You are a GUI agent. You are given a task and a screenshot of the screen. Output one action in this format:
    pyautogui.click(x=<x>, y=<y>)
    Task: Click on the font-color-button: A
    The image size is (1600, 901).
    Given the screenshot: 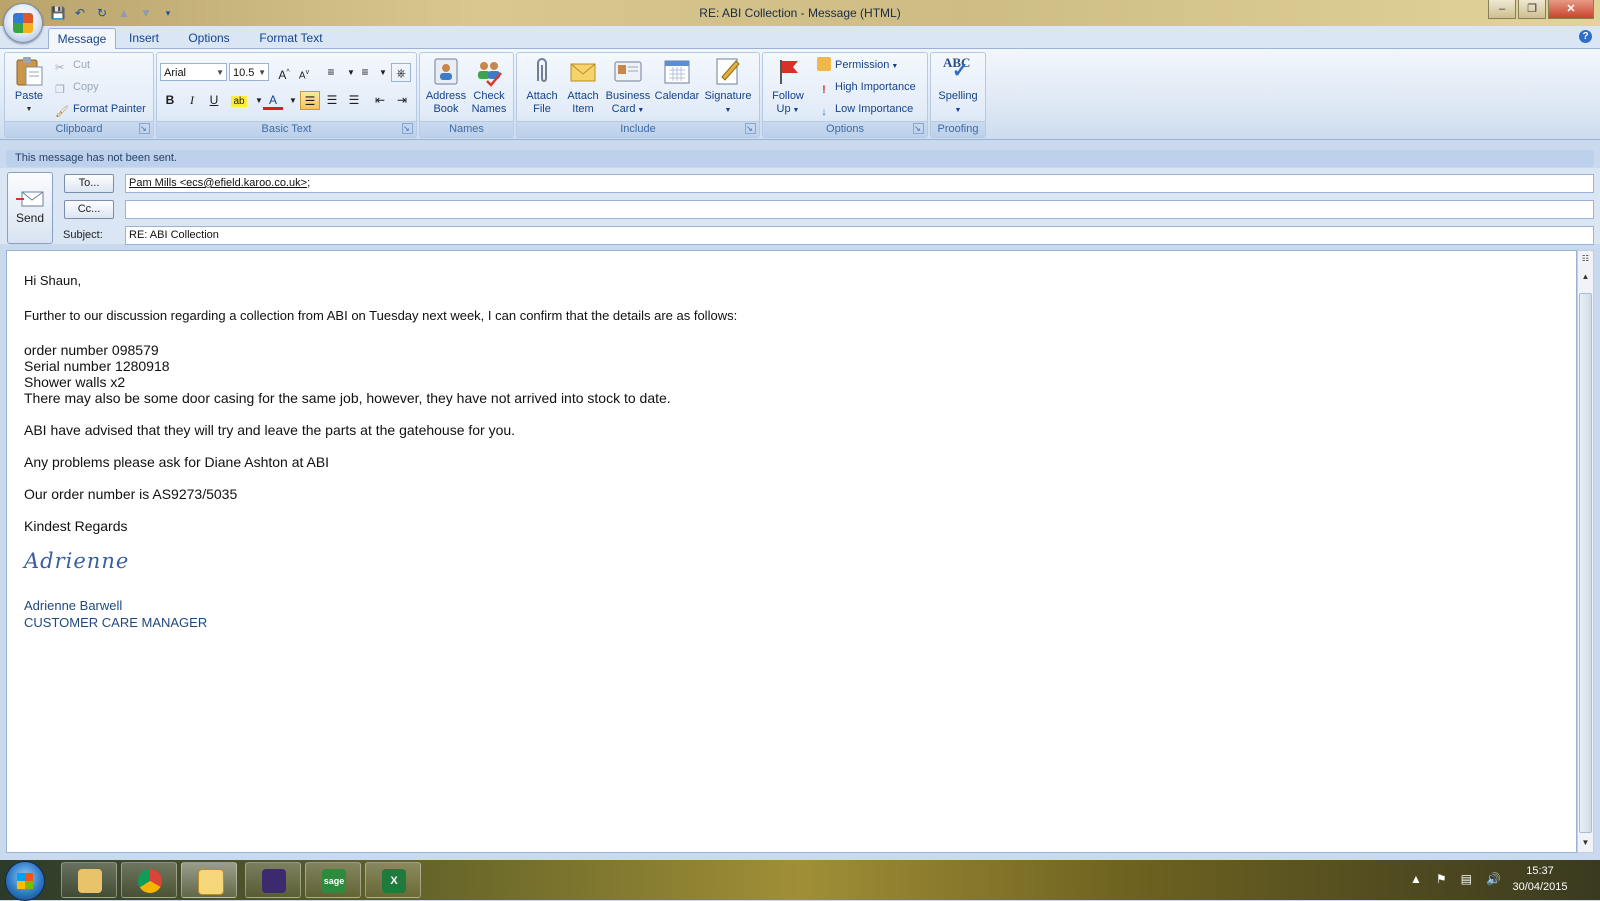 What is the action you would take?
    pyautogui.click(x=273, y=100)
    